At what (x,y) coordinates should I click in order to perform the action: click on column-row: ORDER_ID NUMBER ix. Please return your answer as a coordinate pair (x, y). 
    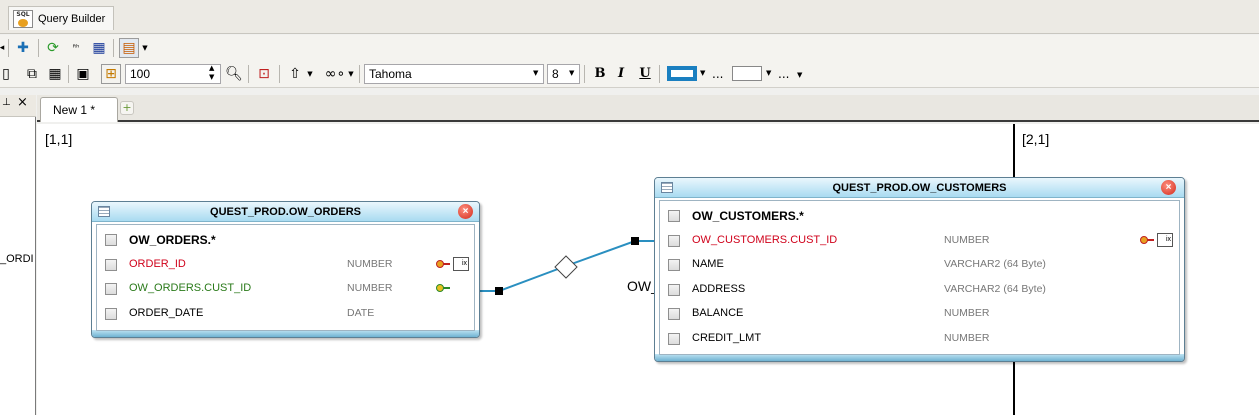
    Looking at the image, I should click on (285, 266).